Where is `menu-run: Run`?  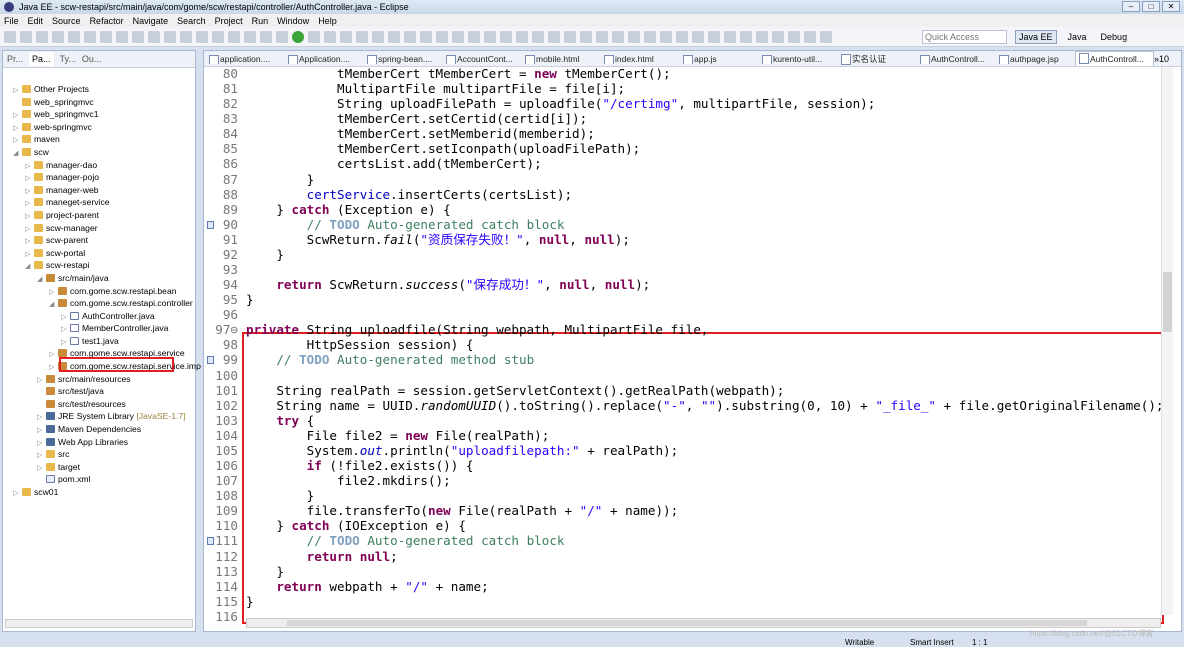 menu-run: Run is located at coordinates (260, 21).